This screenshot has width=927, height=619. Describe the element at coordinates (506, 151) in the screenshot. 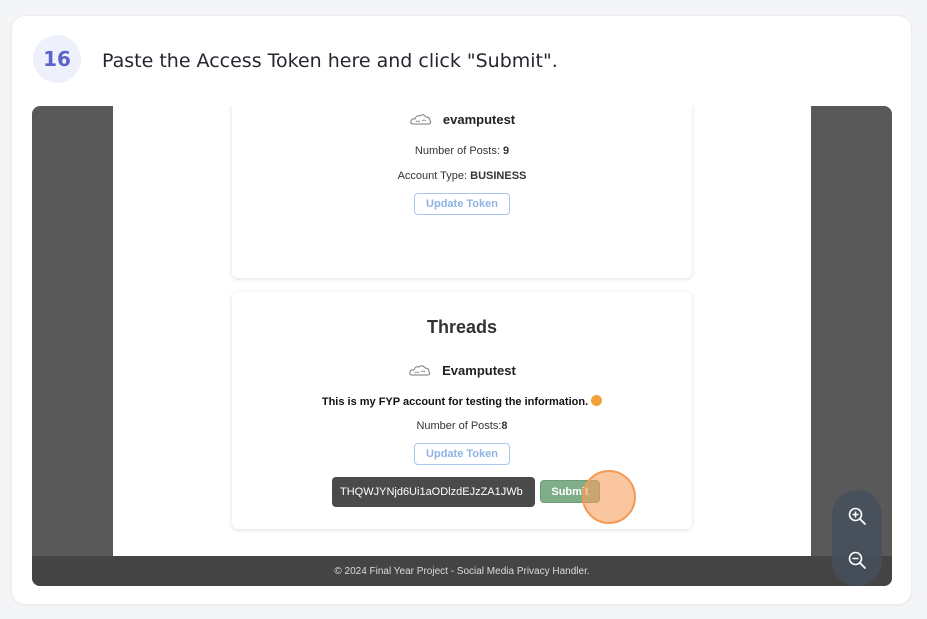

I see `posts-value: 9` at that location.